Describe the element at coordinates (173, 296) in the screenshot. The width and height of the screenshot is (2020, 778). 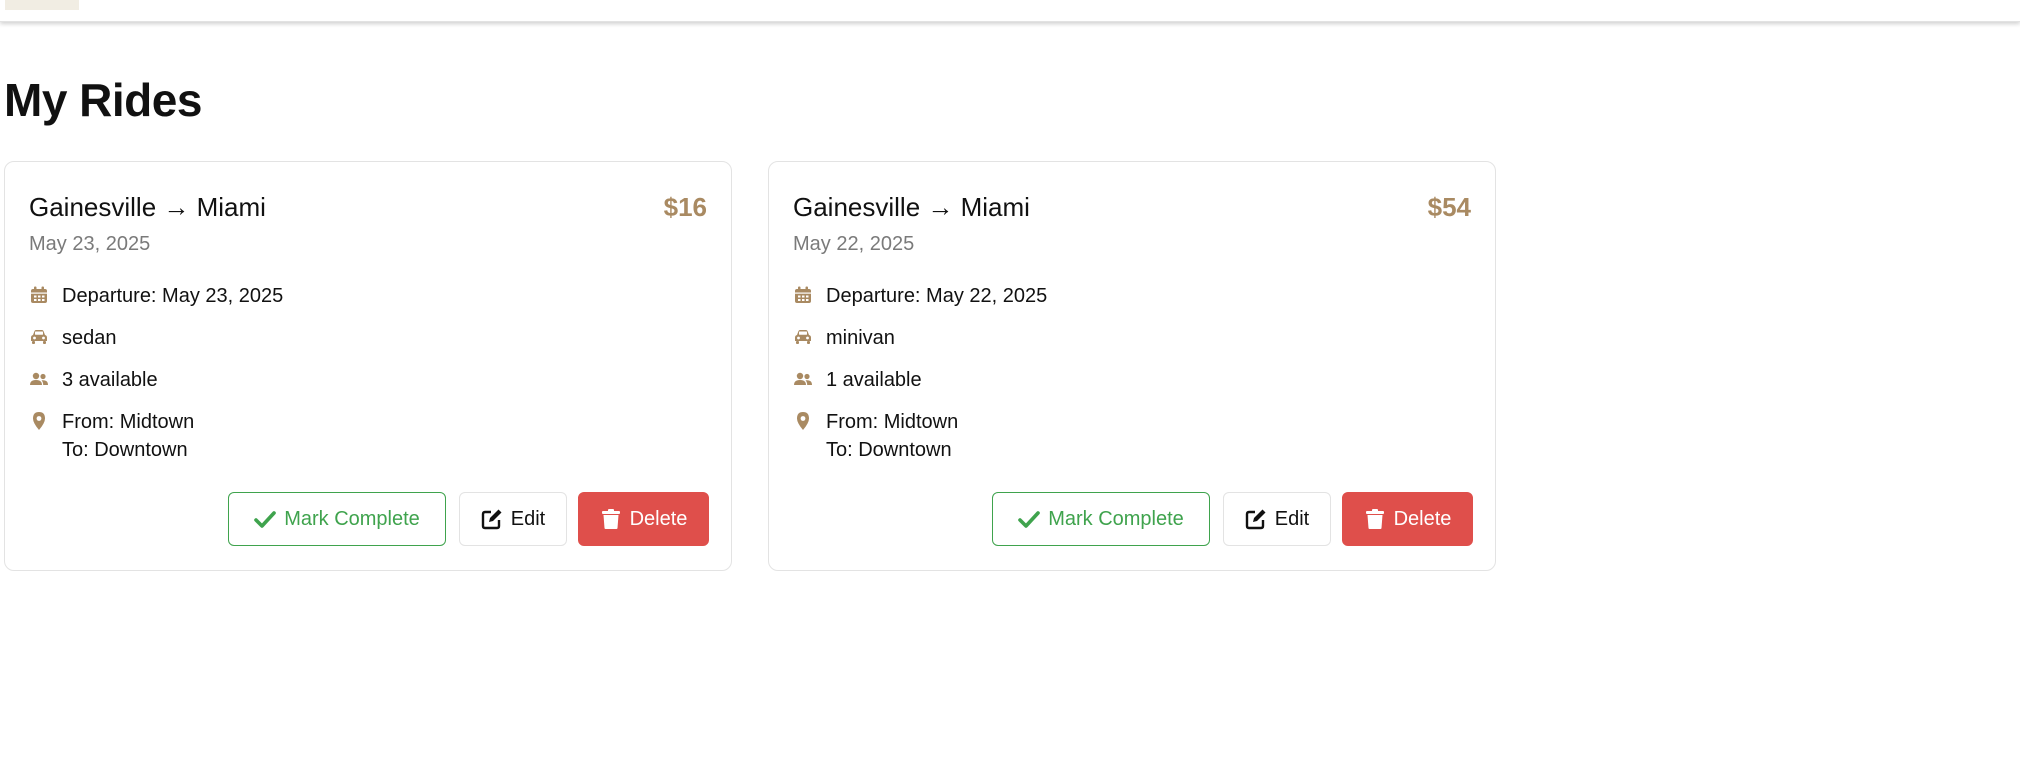
I see `departure-text: Departure: May 23, 2025` at that location.